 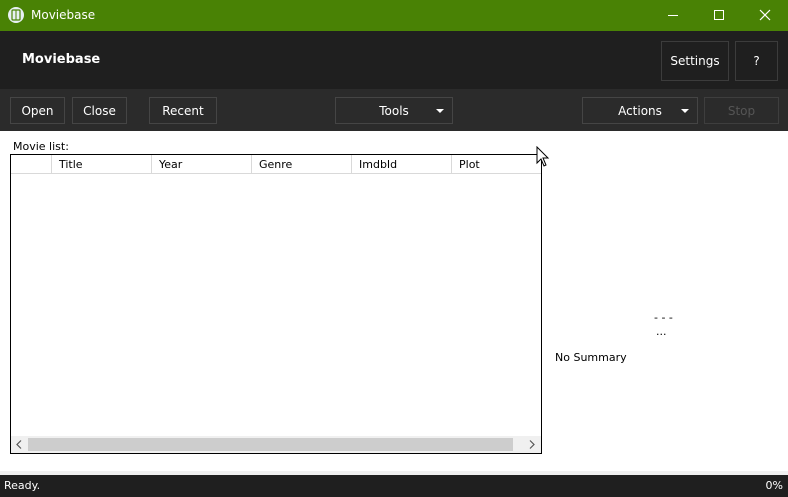 I want to click on maximize-icon, so click(x=719, y=15).